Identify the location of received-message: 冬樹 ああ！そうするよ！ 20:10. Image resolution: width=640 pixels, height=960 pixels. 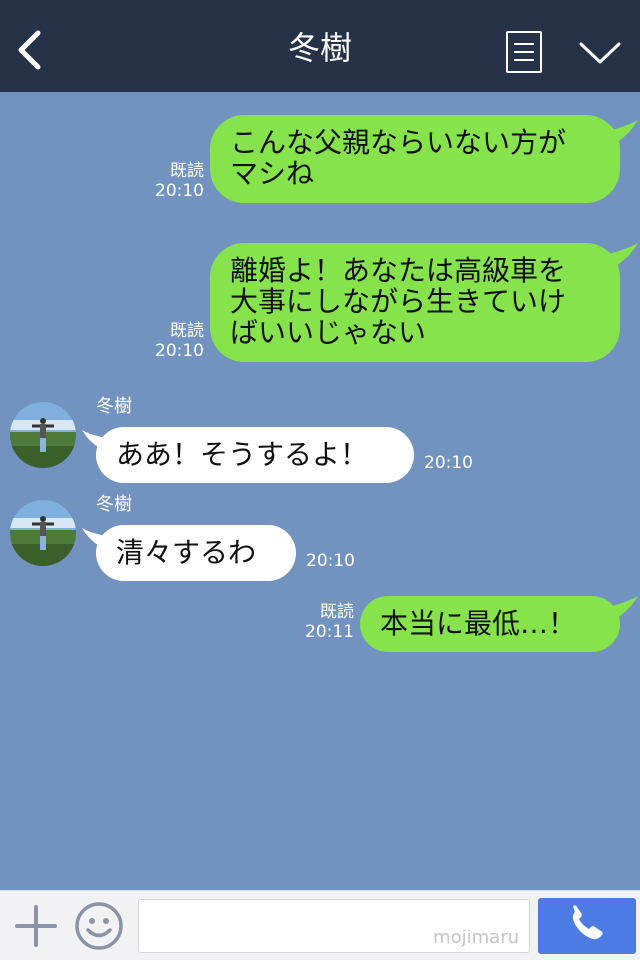
(320, 446).